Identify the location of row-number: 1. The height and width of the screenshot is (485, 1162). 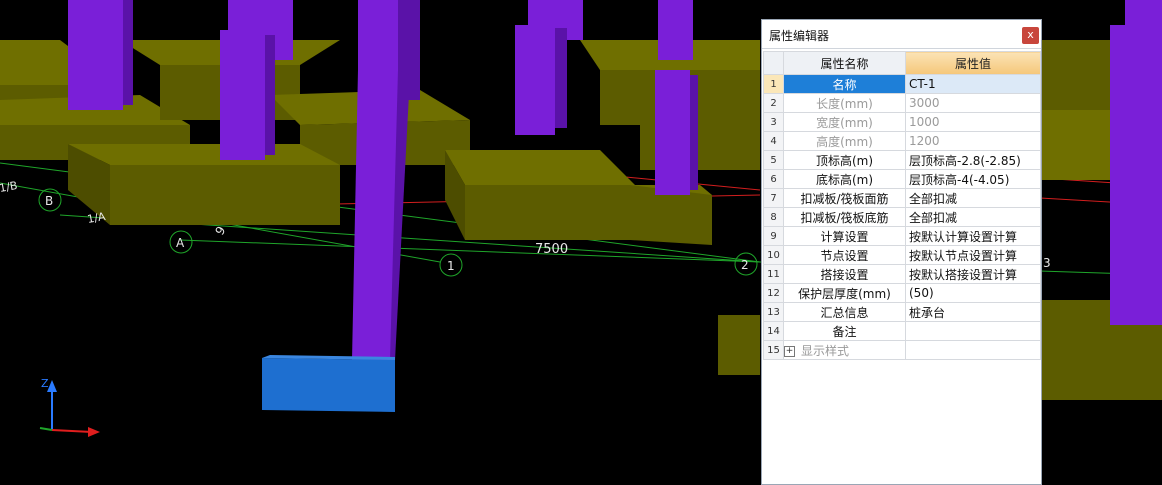
(773, 84).